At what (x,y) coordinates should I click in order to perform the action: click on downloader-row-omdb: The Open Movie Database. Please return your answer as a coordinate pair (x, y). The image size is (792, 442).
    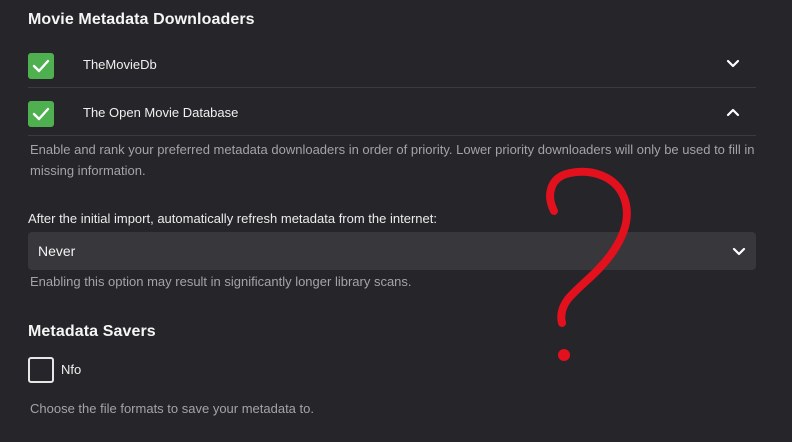
    Looking at the image, I should click on (392, 112).